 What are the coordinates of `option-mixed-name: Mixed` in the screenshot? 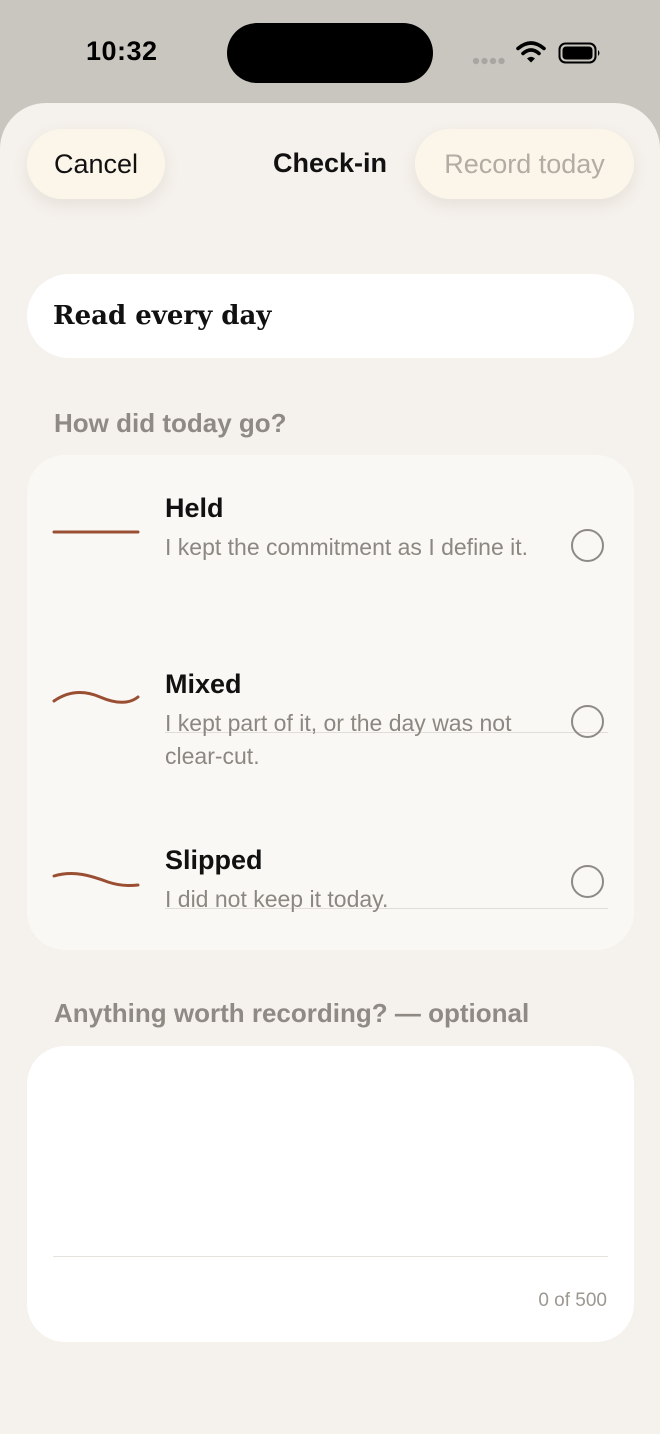 It's located at (203, 684).